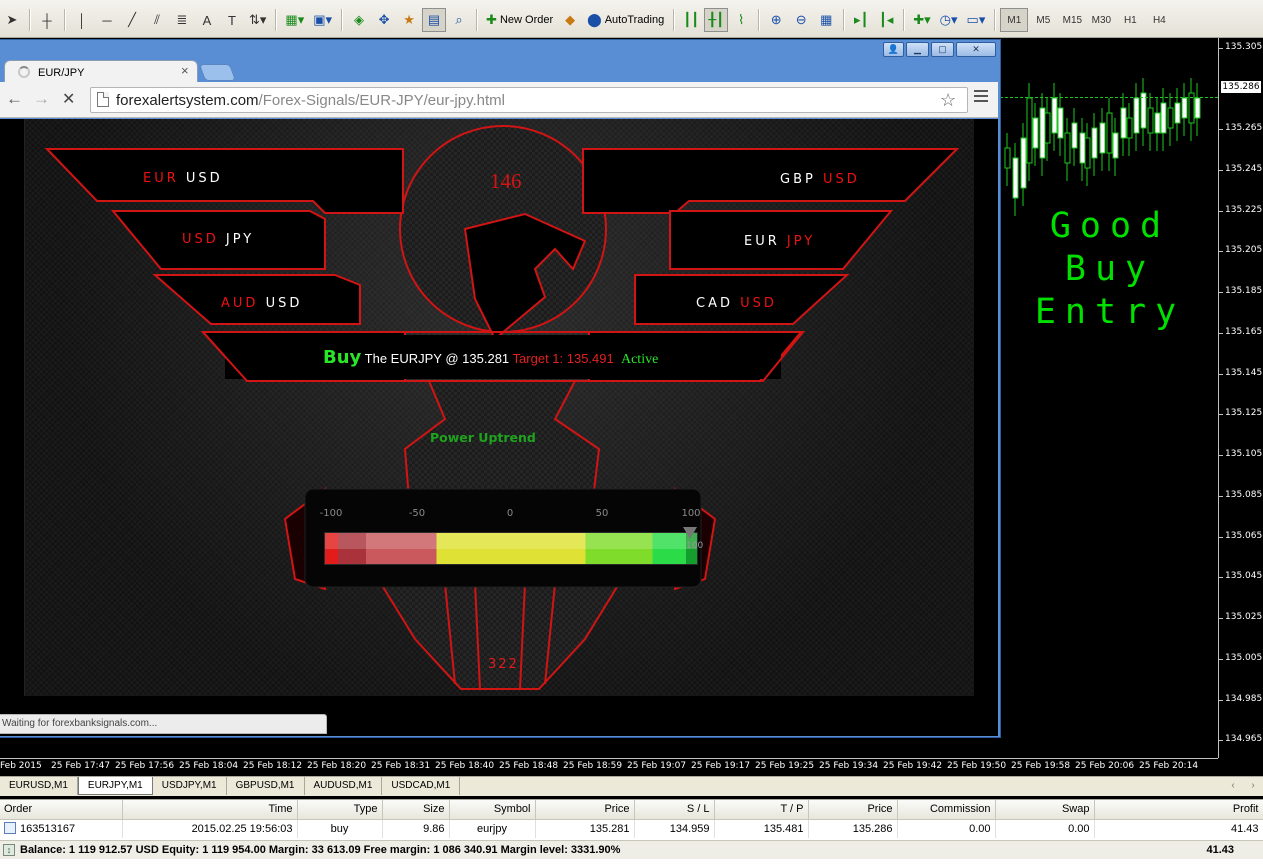 The height and width of the screenshot is (864, 1263). I want to click on close-window-button: ✕, so click(976, 49).